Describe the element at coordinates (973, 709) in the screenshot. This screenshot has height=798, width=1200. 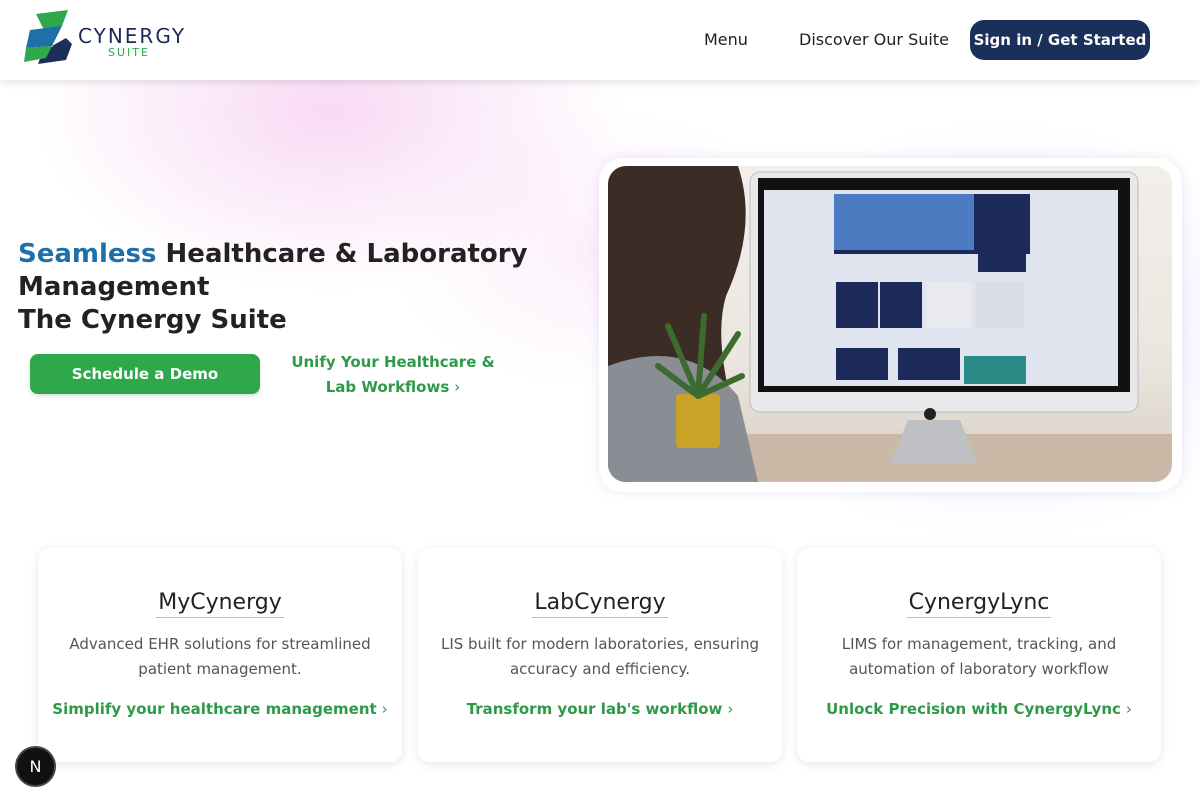
I see `card-link-label: Unlock Precision with CynergyLync` at that location.